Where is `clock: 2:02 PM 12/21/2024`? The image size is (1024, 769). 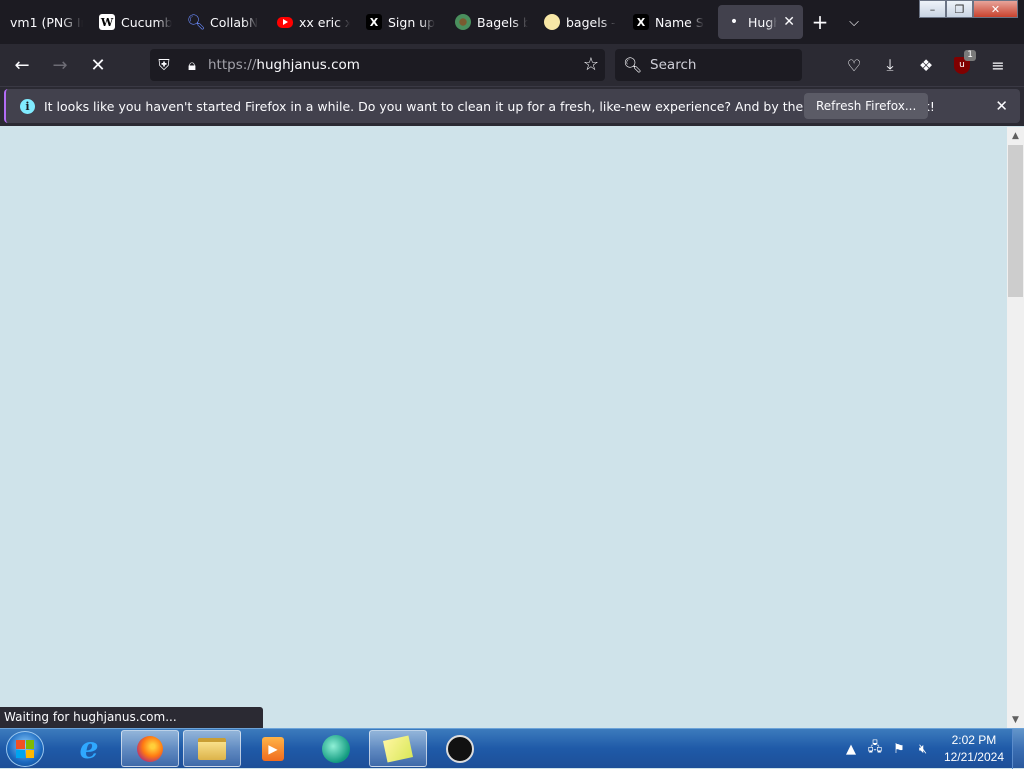
clock: 2:02 PM 12/21/2024 is located at coordinates (974, 749).